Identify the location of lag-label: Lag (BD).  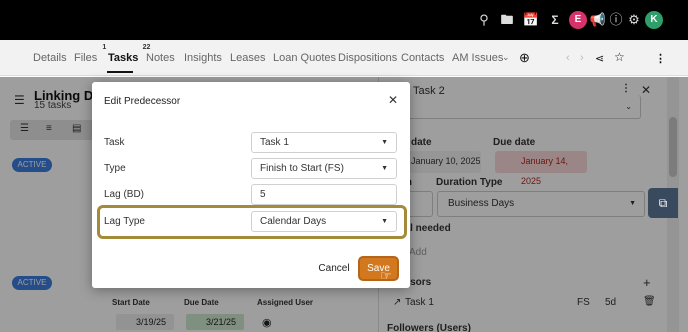
(124, 194).